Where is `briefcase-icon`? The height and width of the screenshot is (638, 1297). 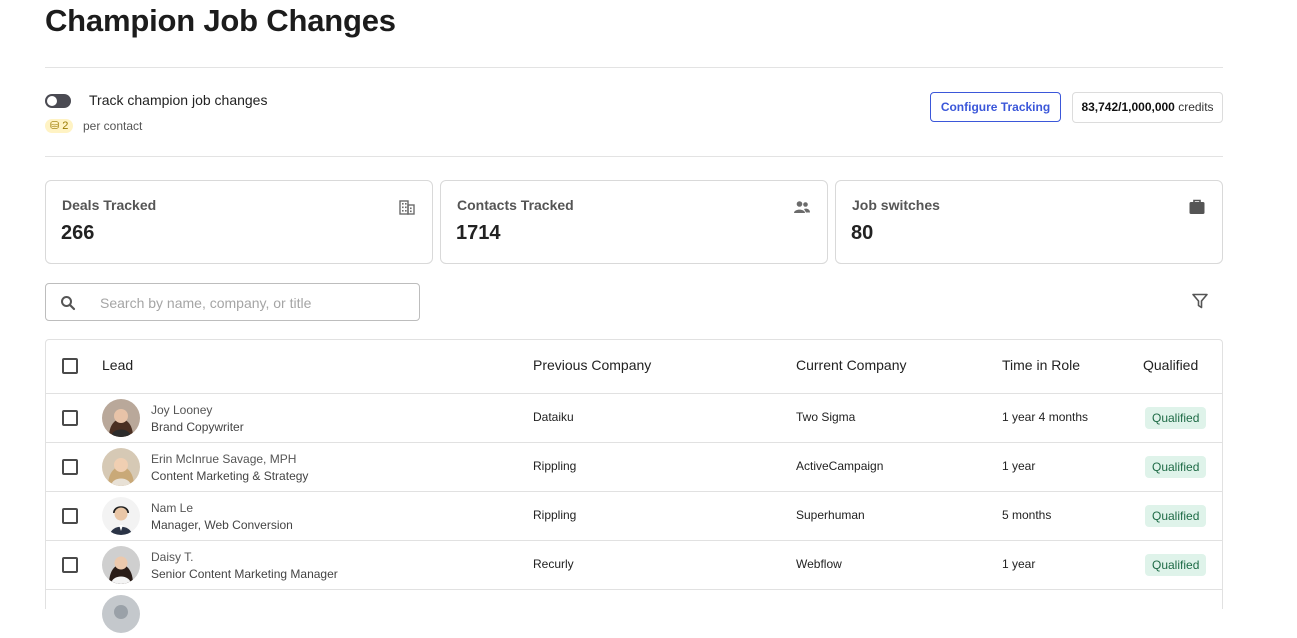
briefcase-icon is located at coordinates (1197, 206).